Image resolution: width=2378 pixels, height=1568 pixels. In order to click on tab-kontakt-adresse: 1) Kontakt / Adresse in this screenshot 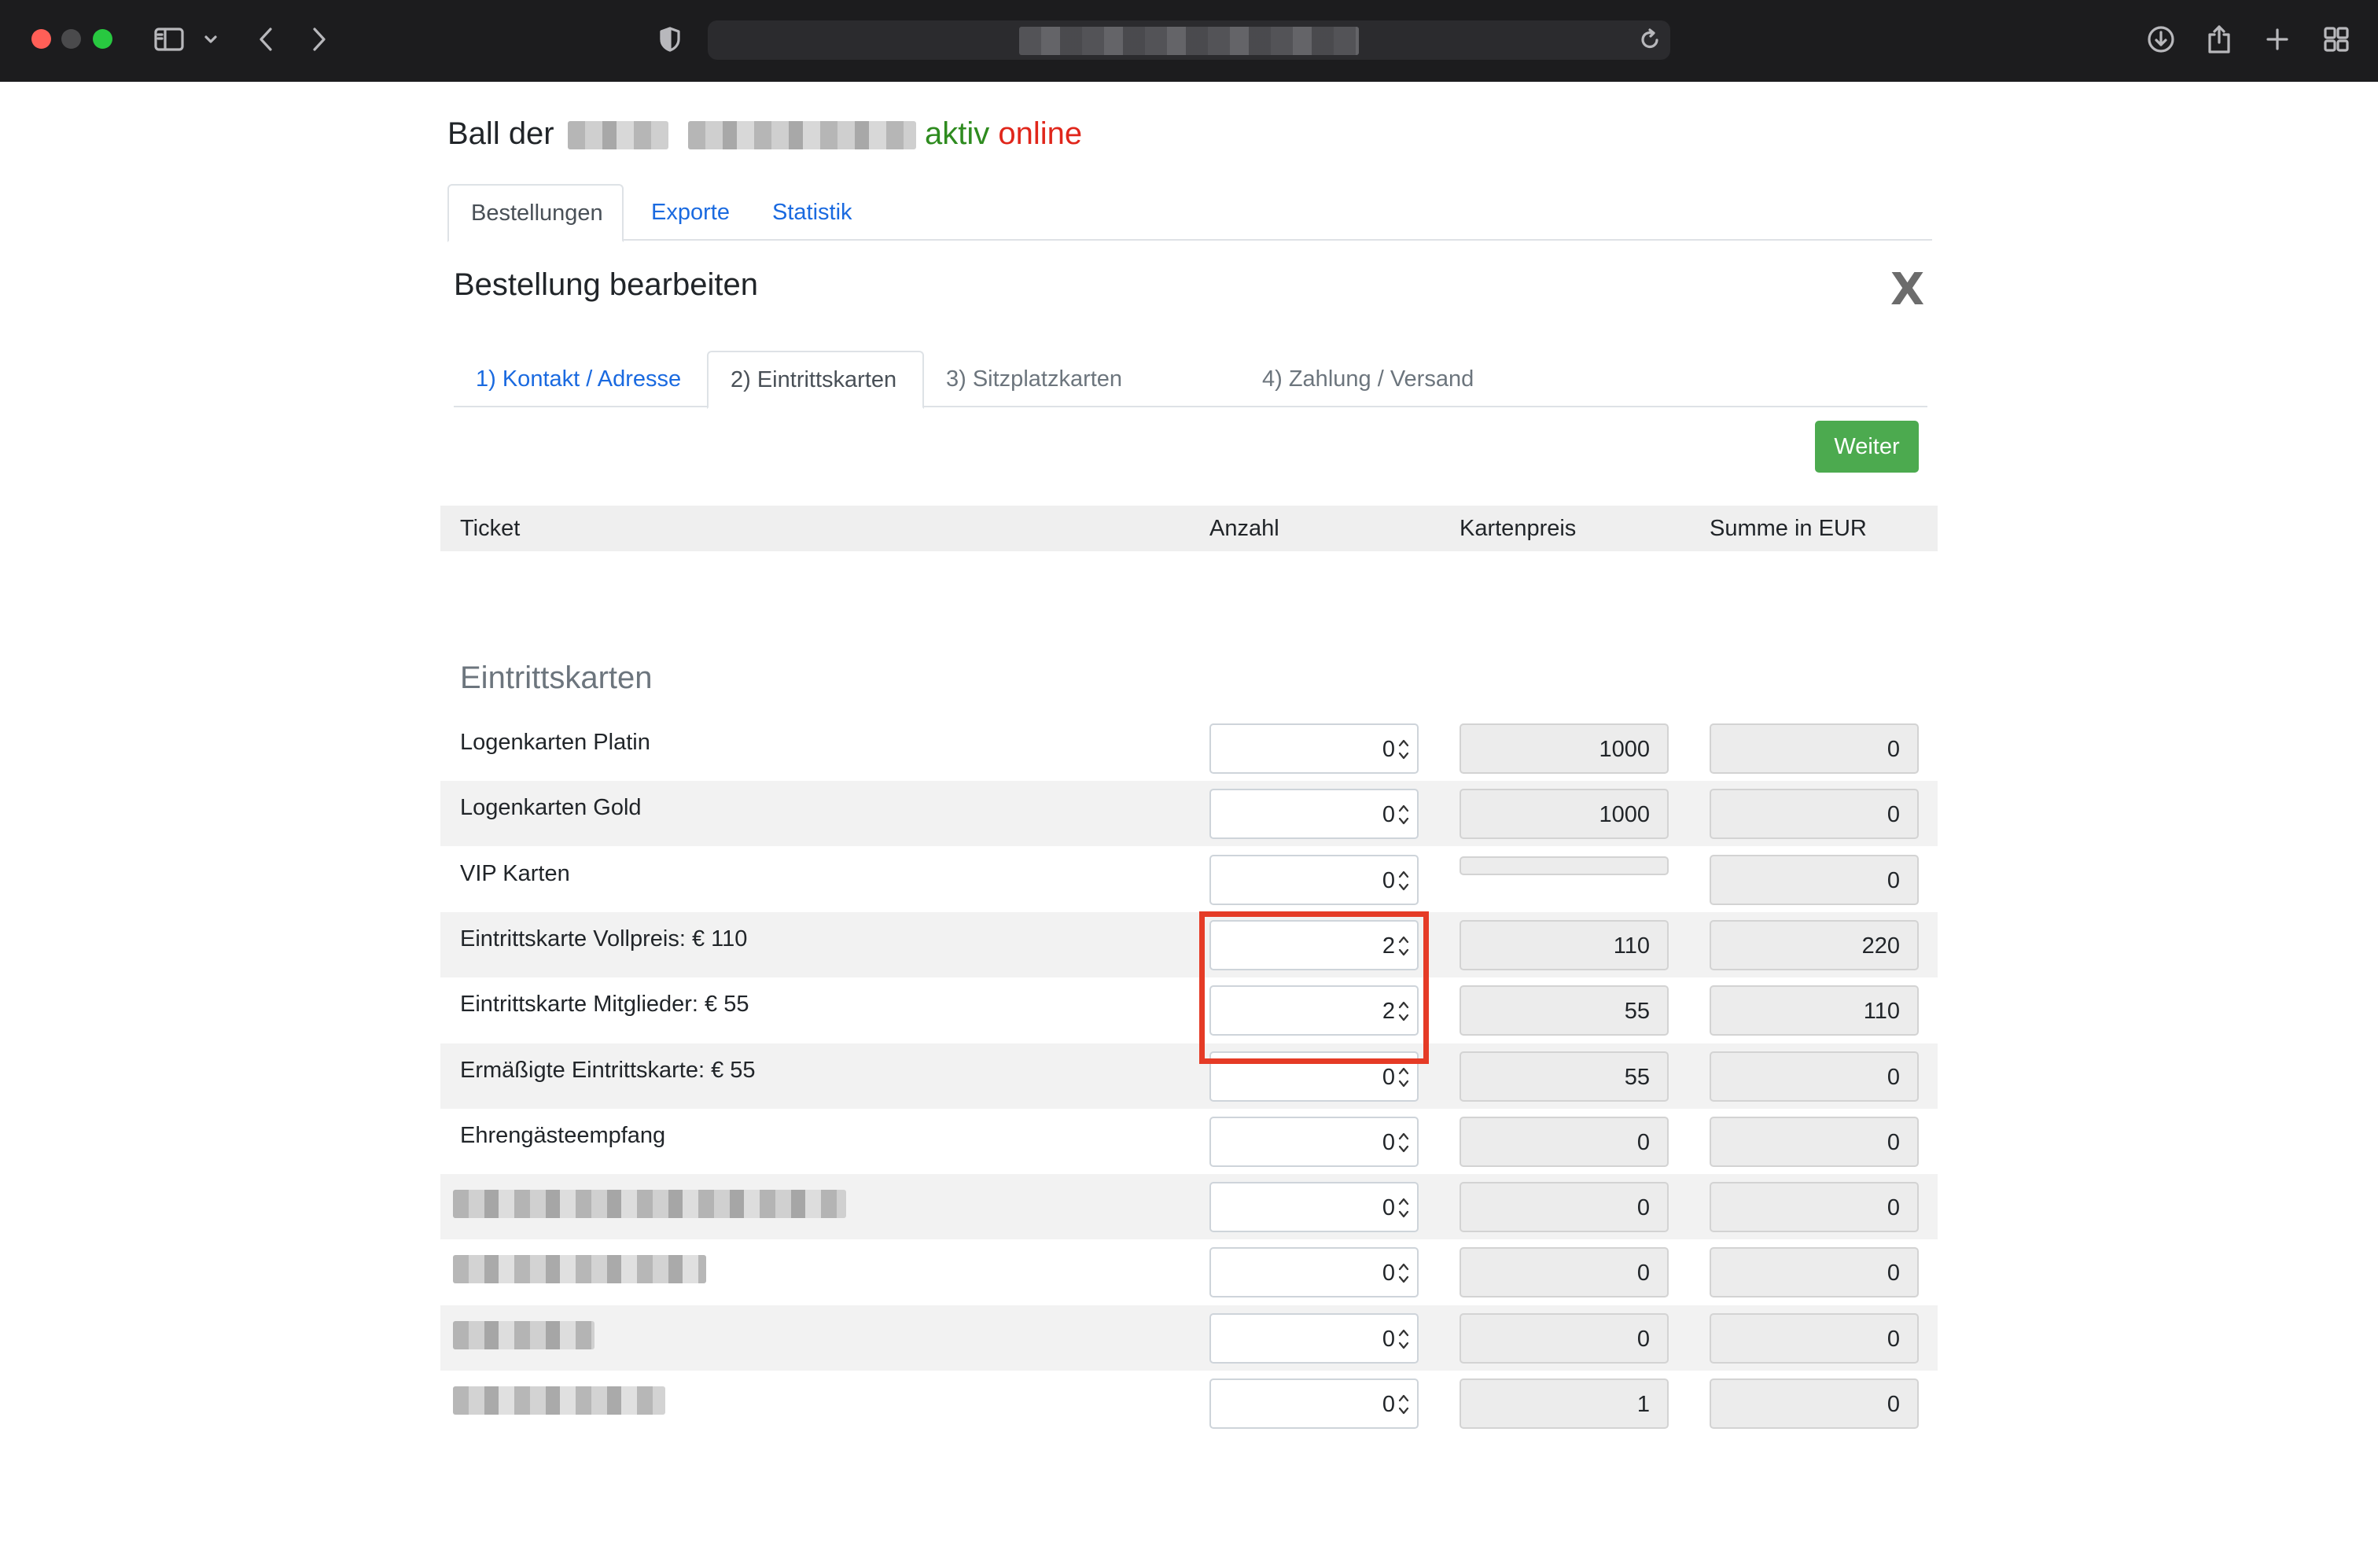, I will do `click(578, 379)`.